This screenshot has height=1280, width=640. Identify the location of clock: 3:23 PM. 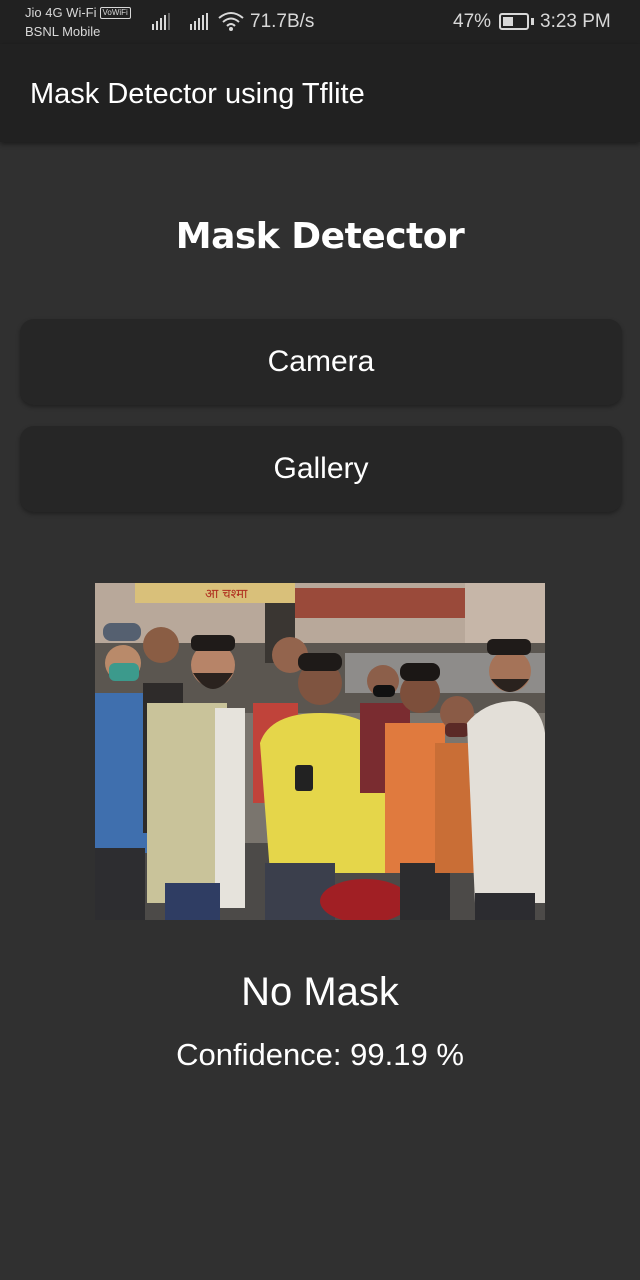
(575, 21).